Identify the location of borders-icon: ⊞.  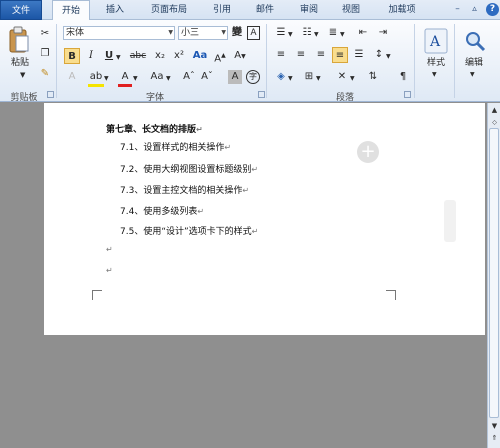
(309, 77).